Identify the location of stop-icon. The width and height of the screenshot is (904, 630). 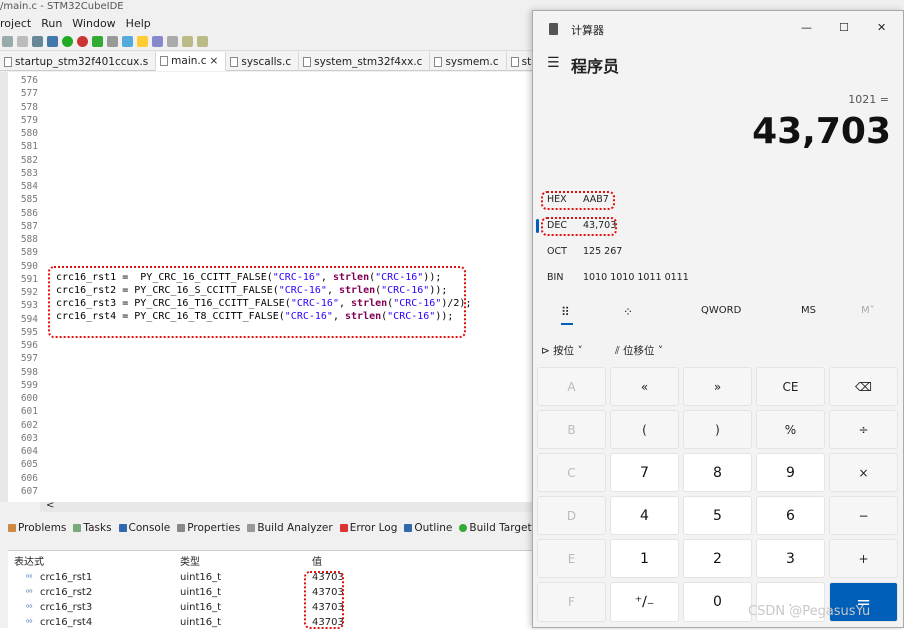
(82, 41).